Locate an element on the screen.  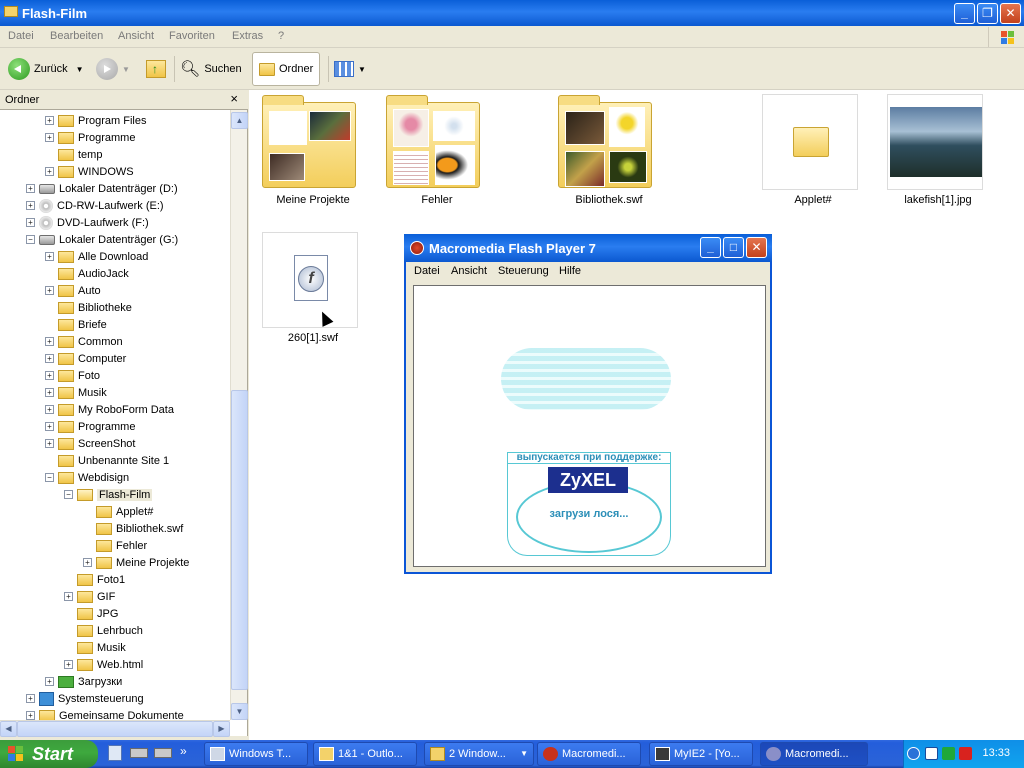
tree-item: Bibliothek.swf is located at coordinates (133, 528).